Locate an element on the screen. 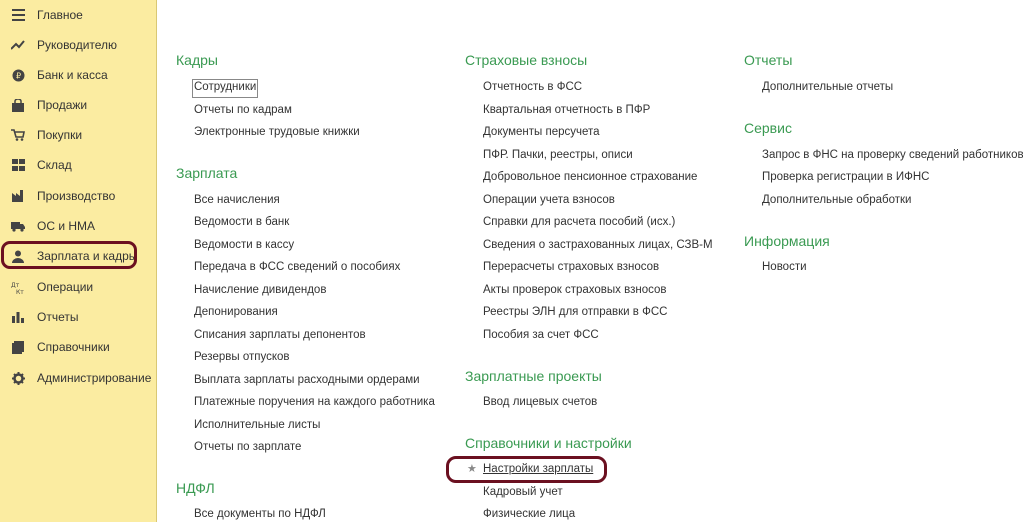 This screenshot has width=1023, height=522. link-dividends: Начисление дивидендов is located at coordinates (260, 290).